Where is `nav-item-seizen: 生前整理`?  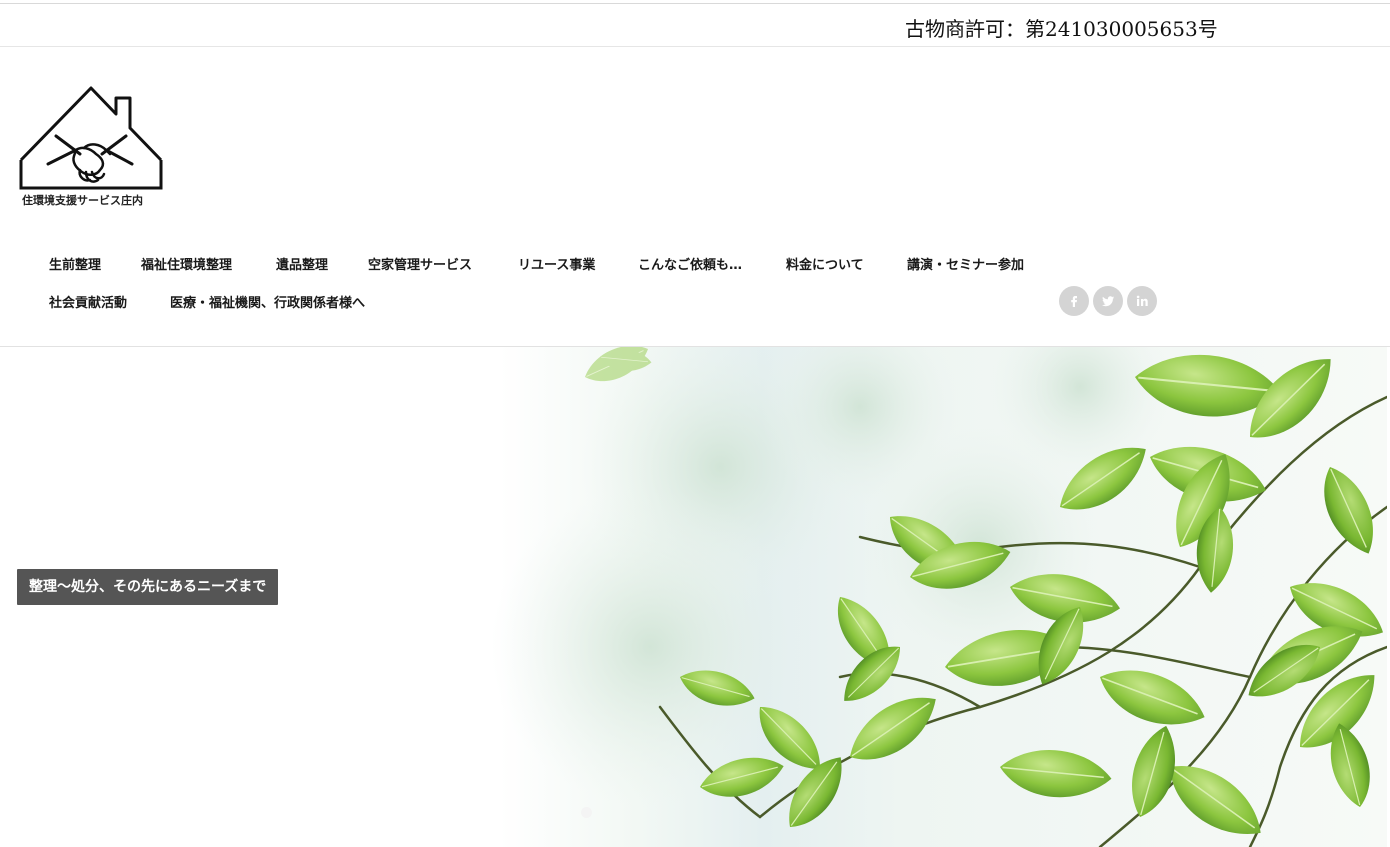
nav-item-seizen: 生前整理 is located at coordinates (75, 263).